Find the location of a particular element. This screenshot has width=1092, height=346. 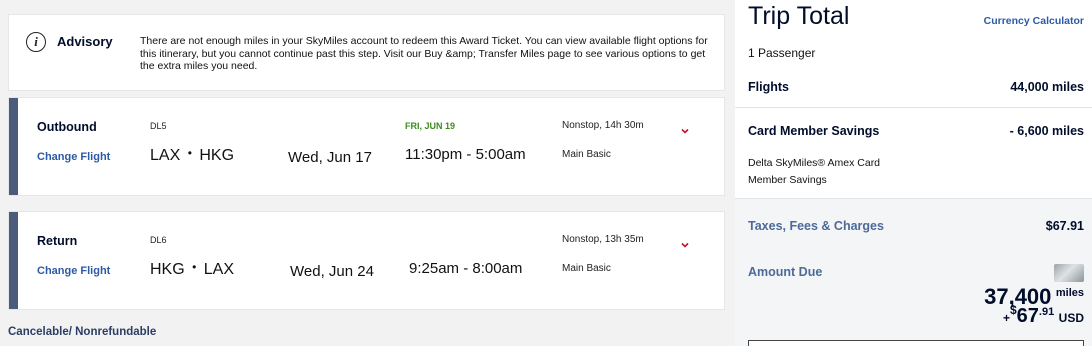

credit-card-icon is located at coordinates (1069, 273).